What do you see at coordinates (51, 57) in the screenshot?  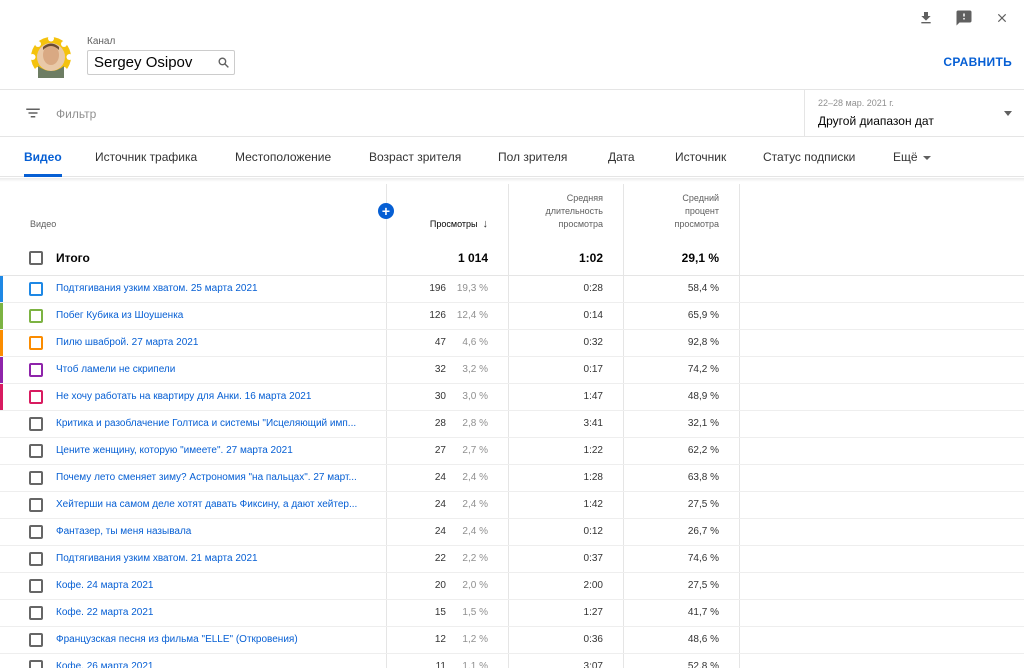 I see `channel-avatar` at bounding box center [51, 57].